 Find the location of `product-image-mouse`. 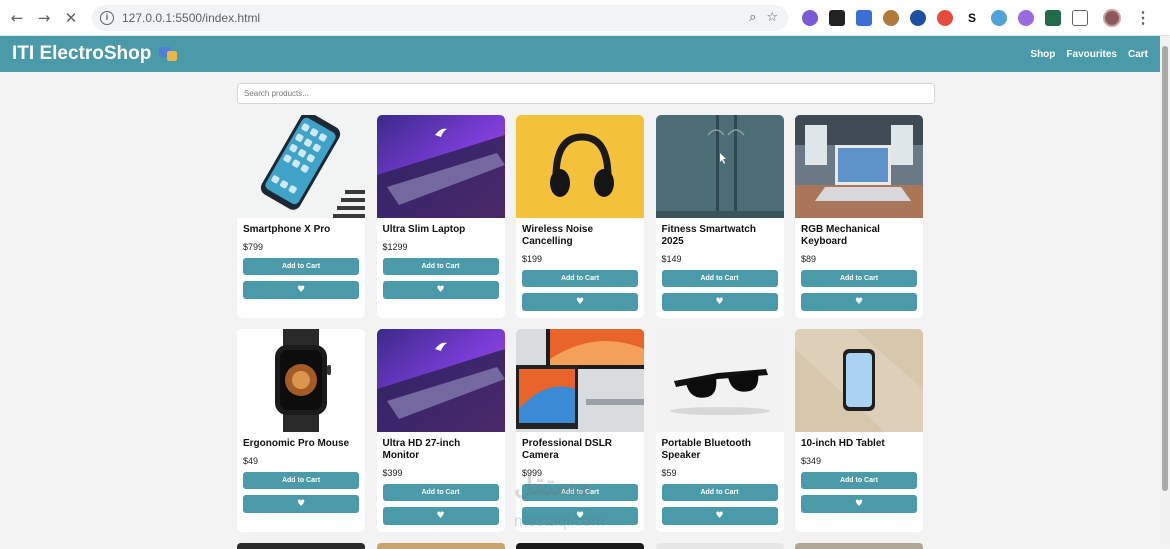

product-image-mouse is located at coordinates (301, 380).